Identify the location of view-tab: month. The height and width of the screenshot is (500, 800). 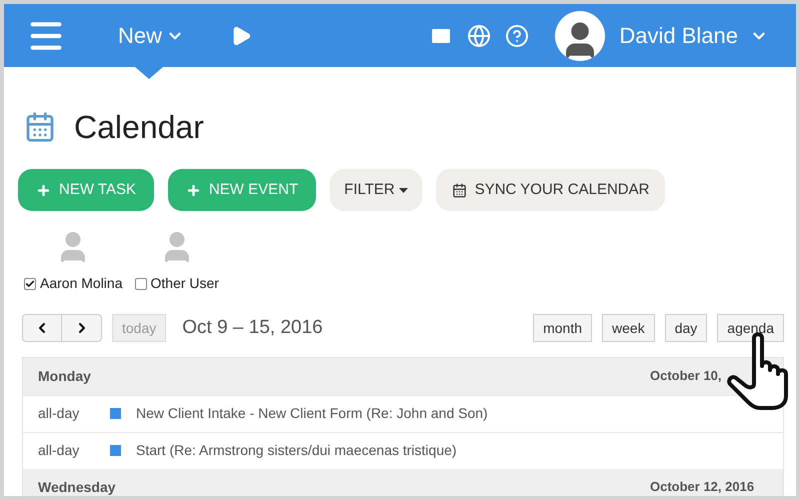
(562, 328).